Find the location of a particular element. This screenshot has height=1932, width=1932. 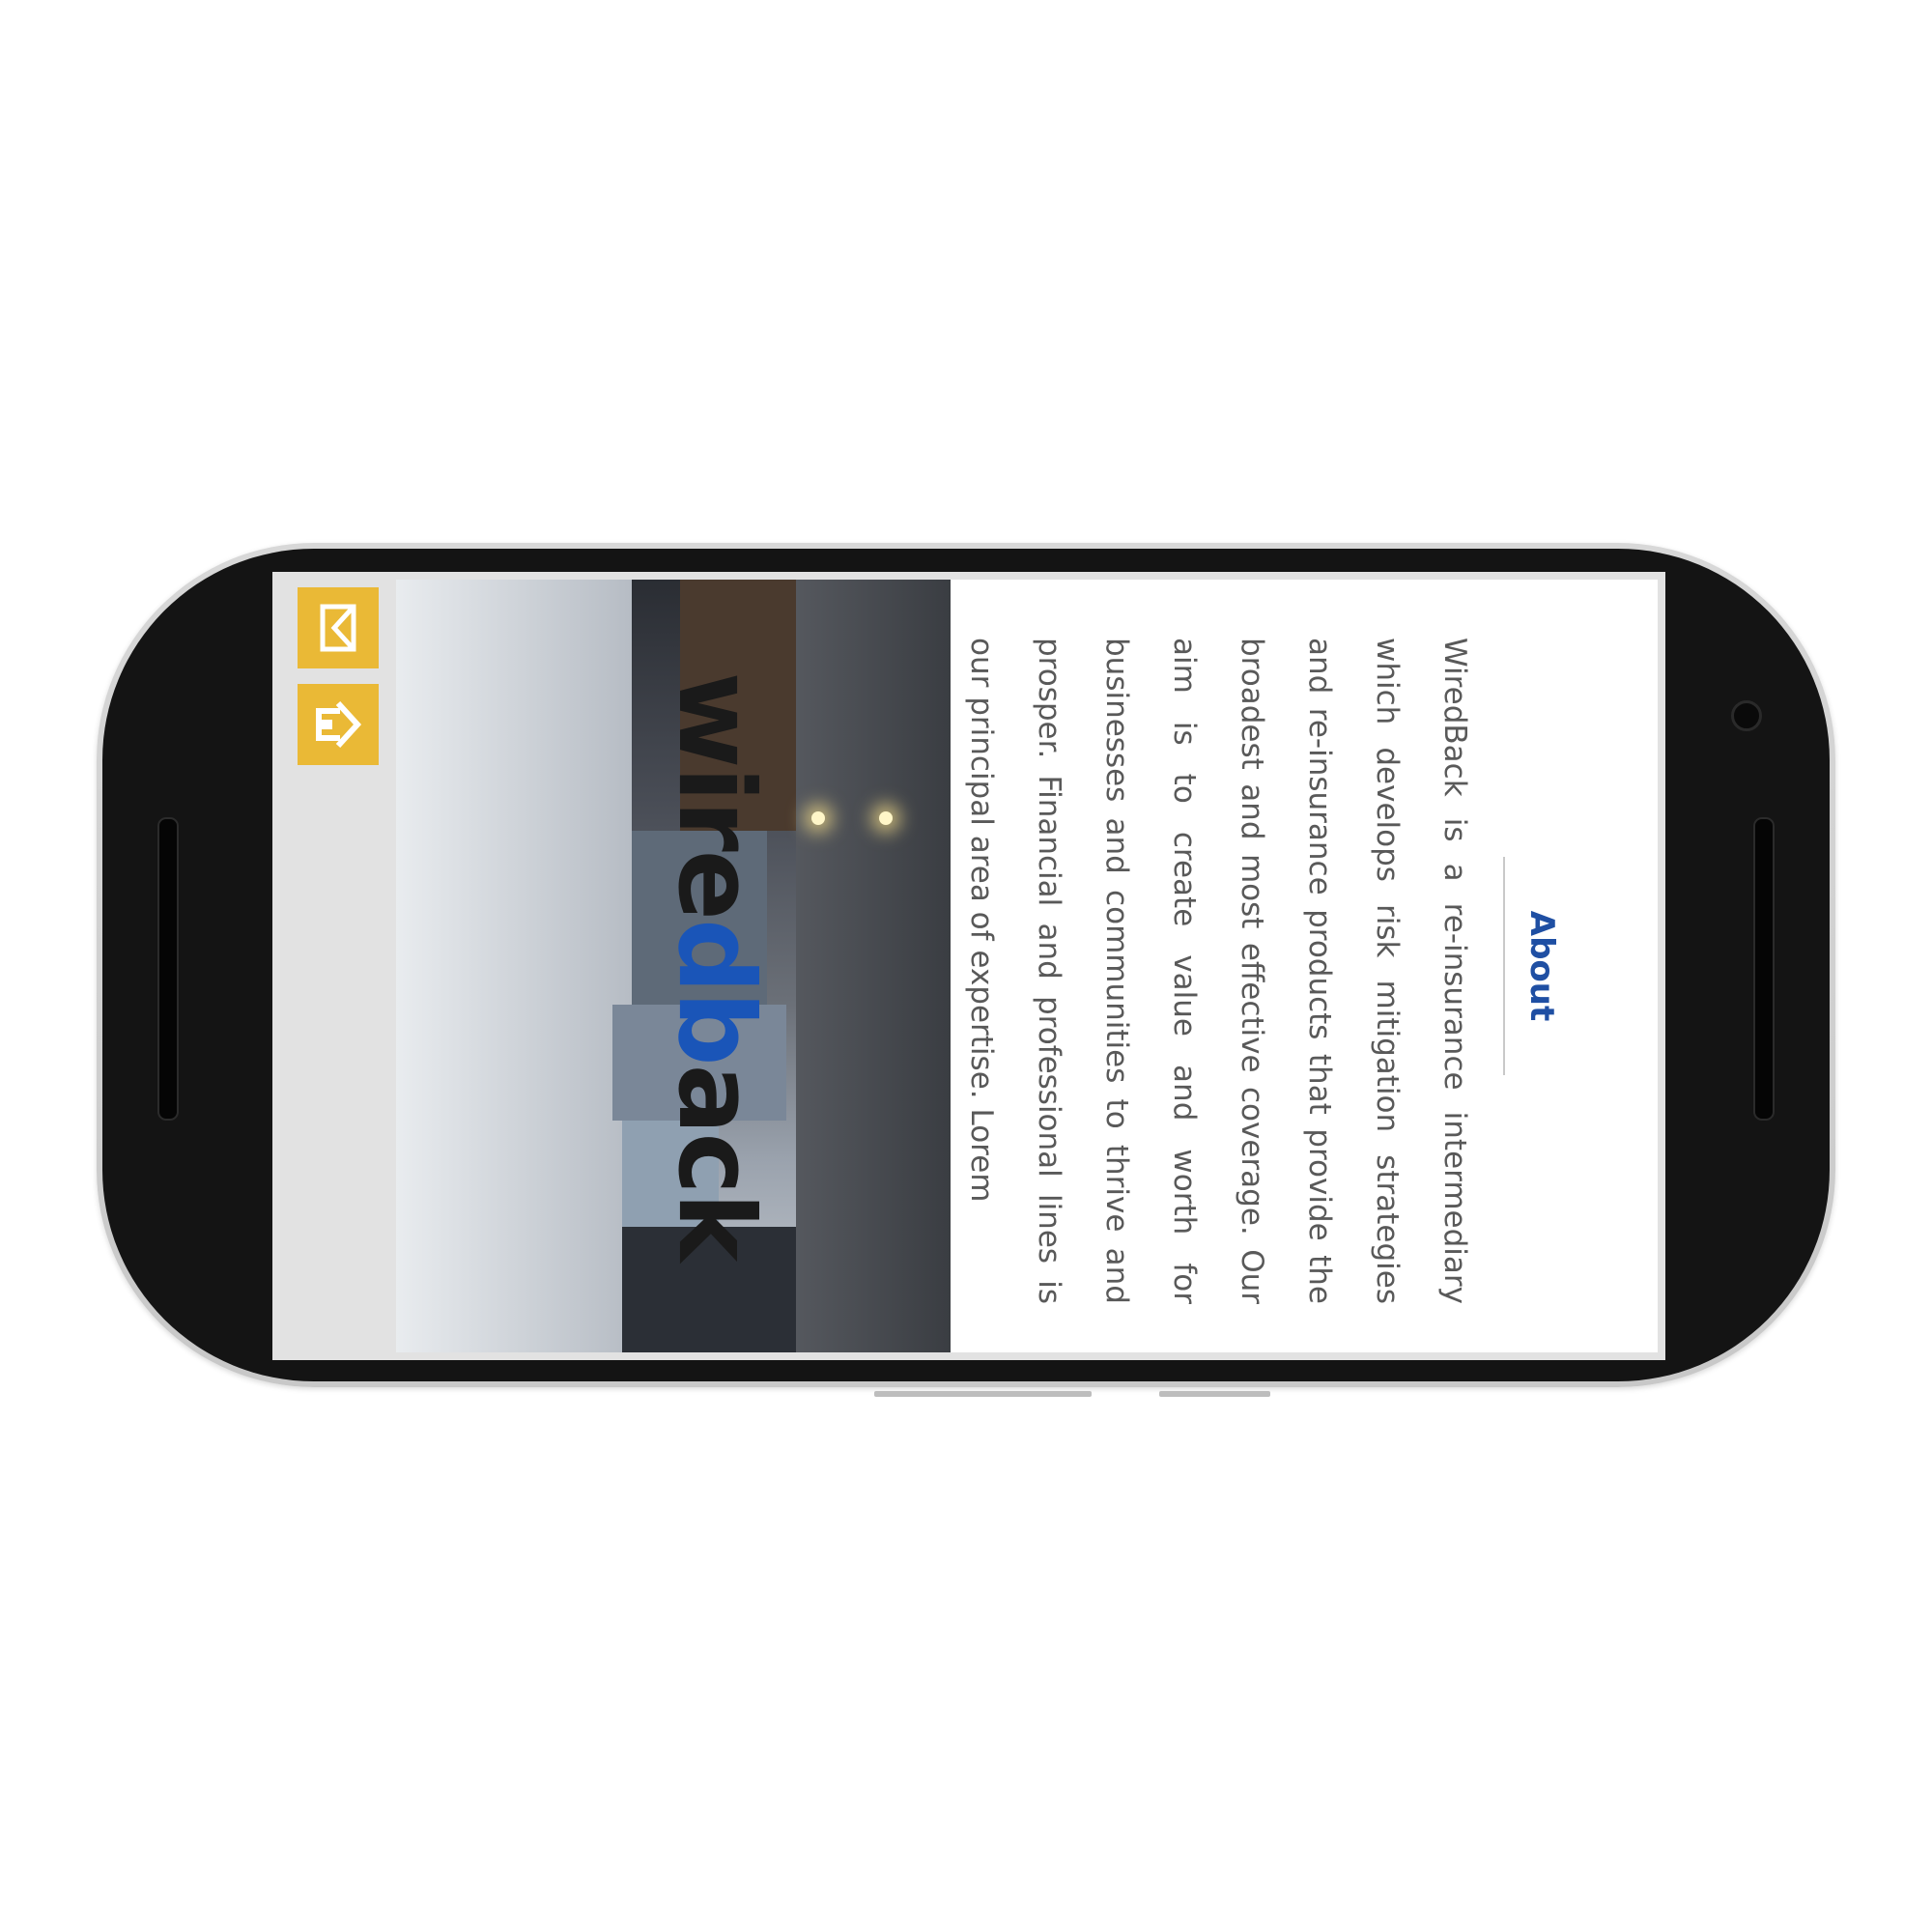

home-icon is located at coordinates (339, 724).